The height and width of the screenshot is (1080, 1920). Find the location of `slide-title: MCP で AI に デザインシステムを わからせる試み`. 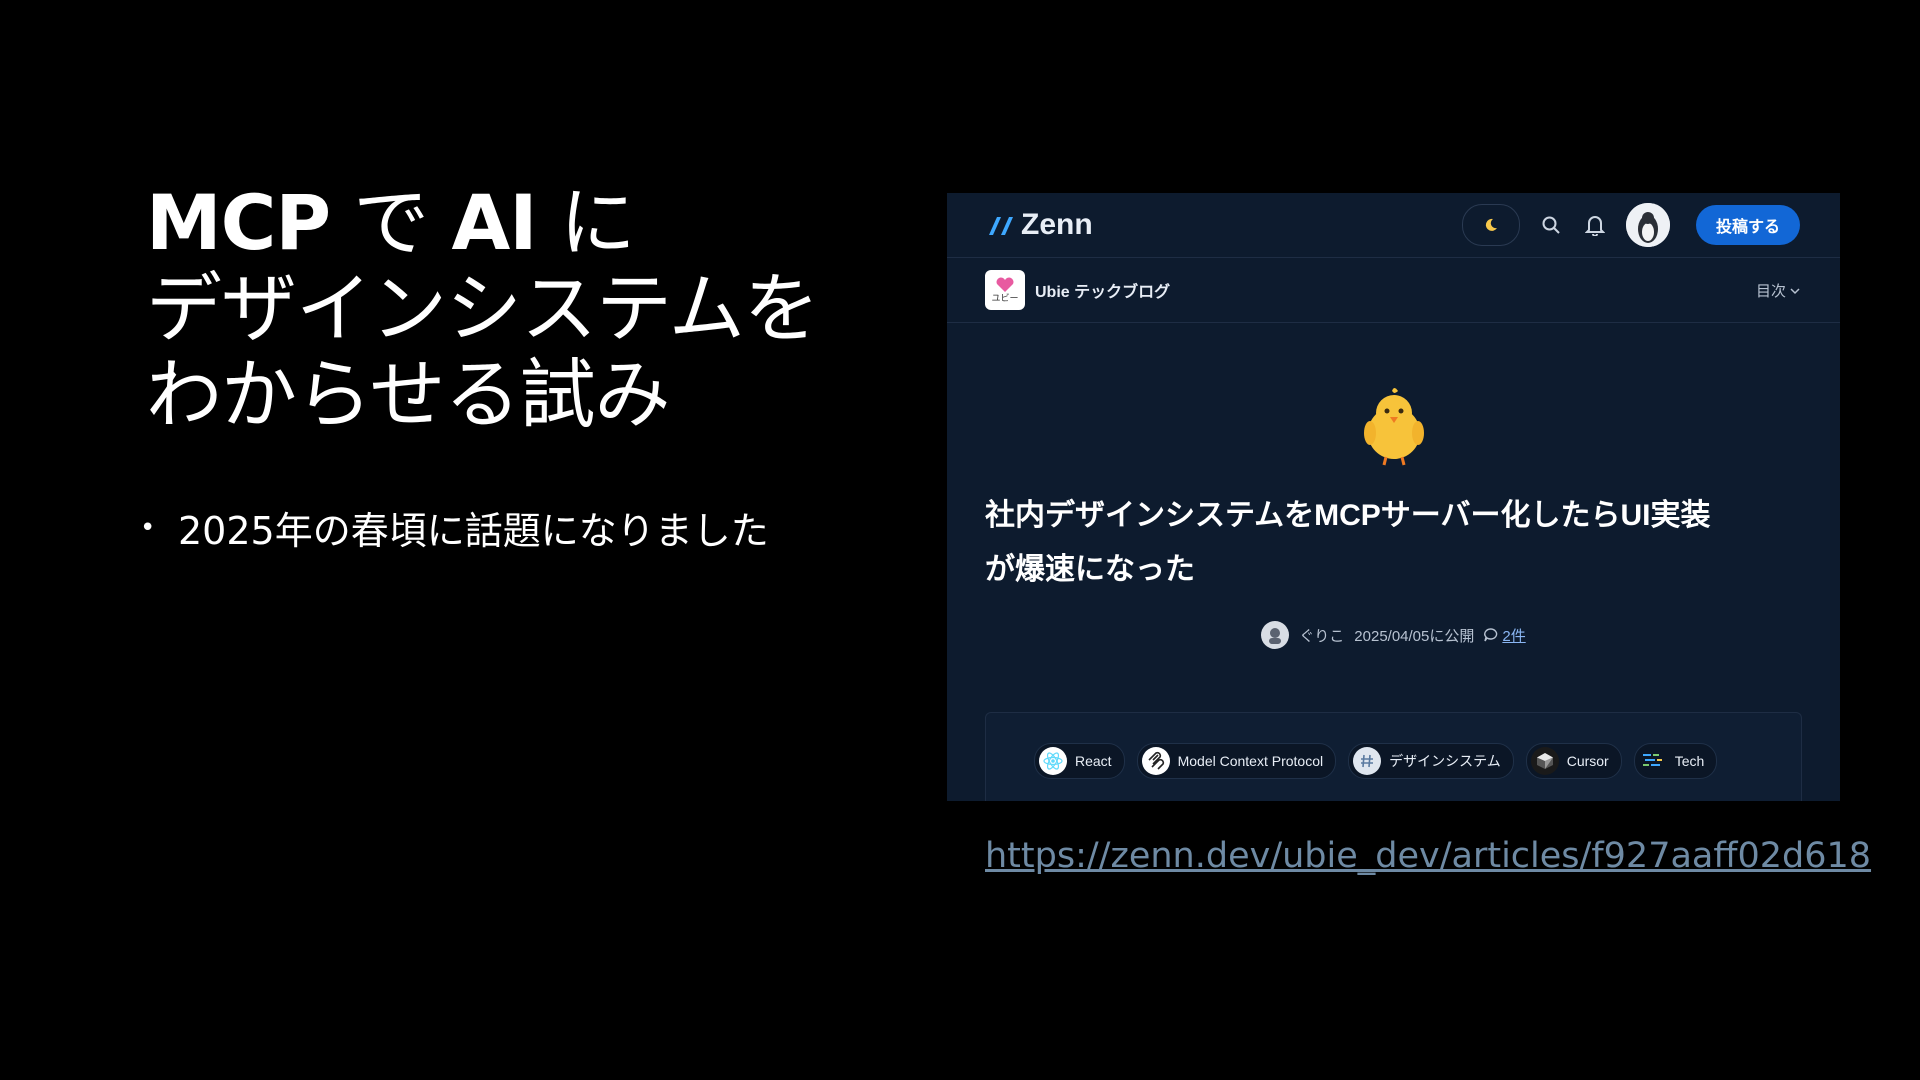

slide-title: MCP で AI に デザインシステムを わからせる試み is located at coordinates (526, 309).